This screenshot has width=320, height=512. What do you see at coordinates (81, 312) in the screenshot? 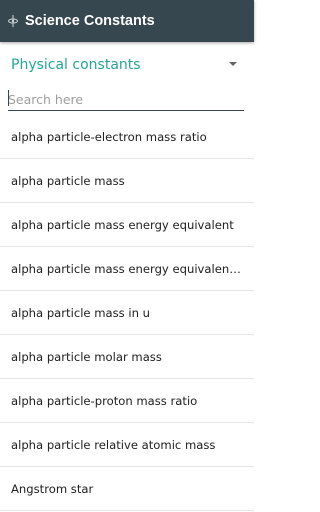
I see `list-item-label: alpha particle mass in u` at bounding box center [81, 312].